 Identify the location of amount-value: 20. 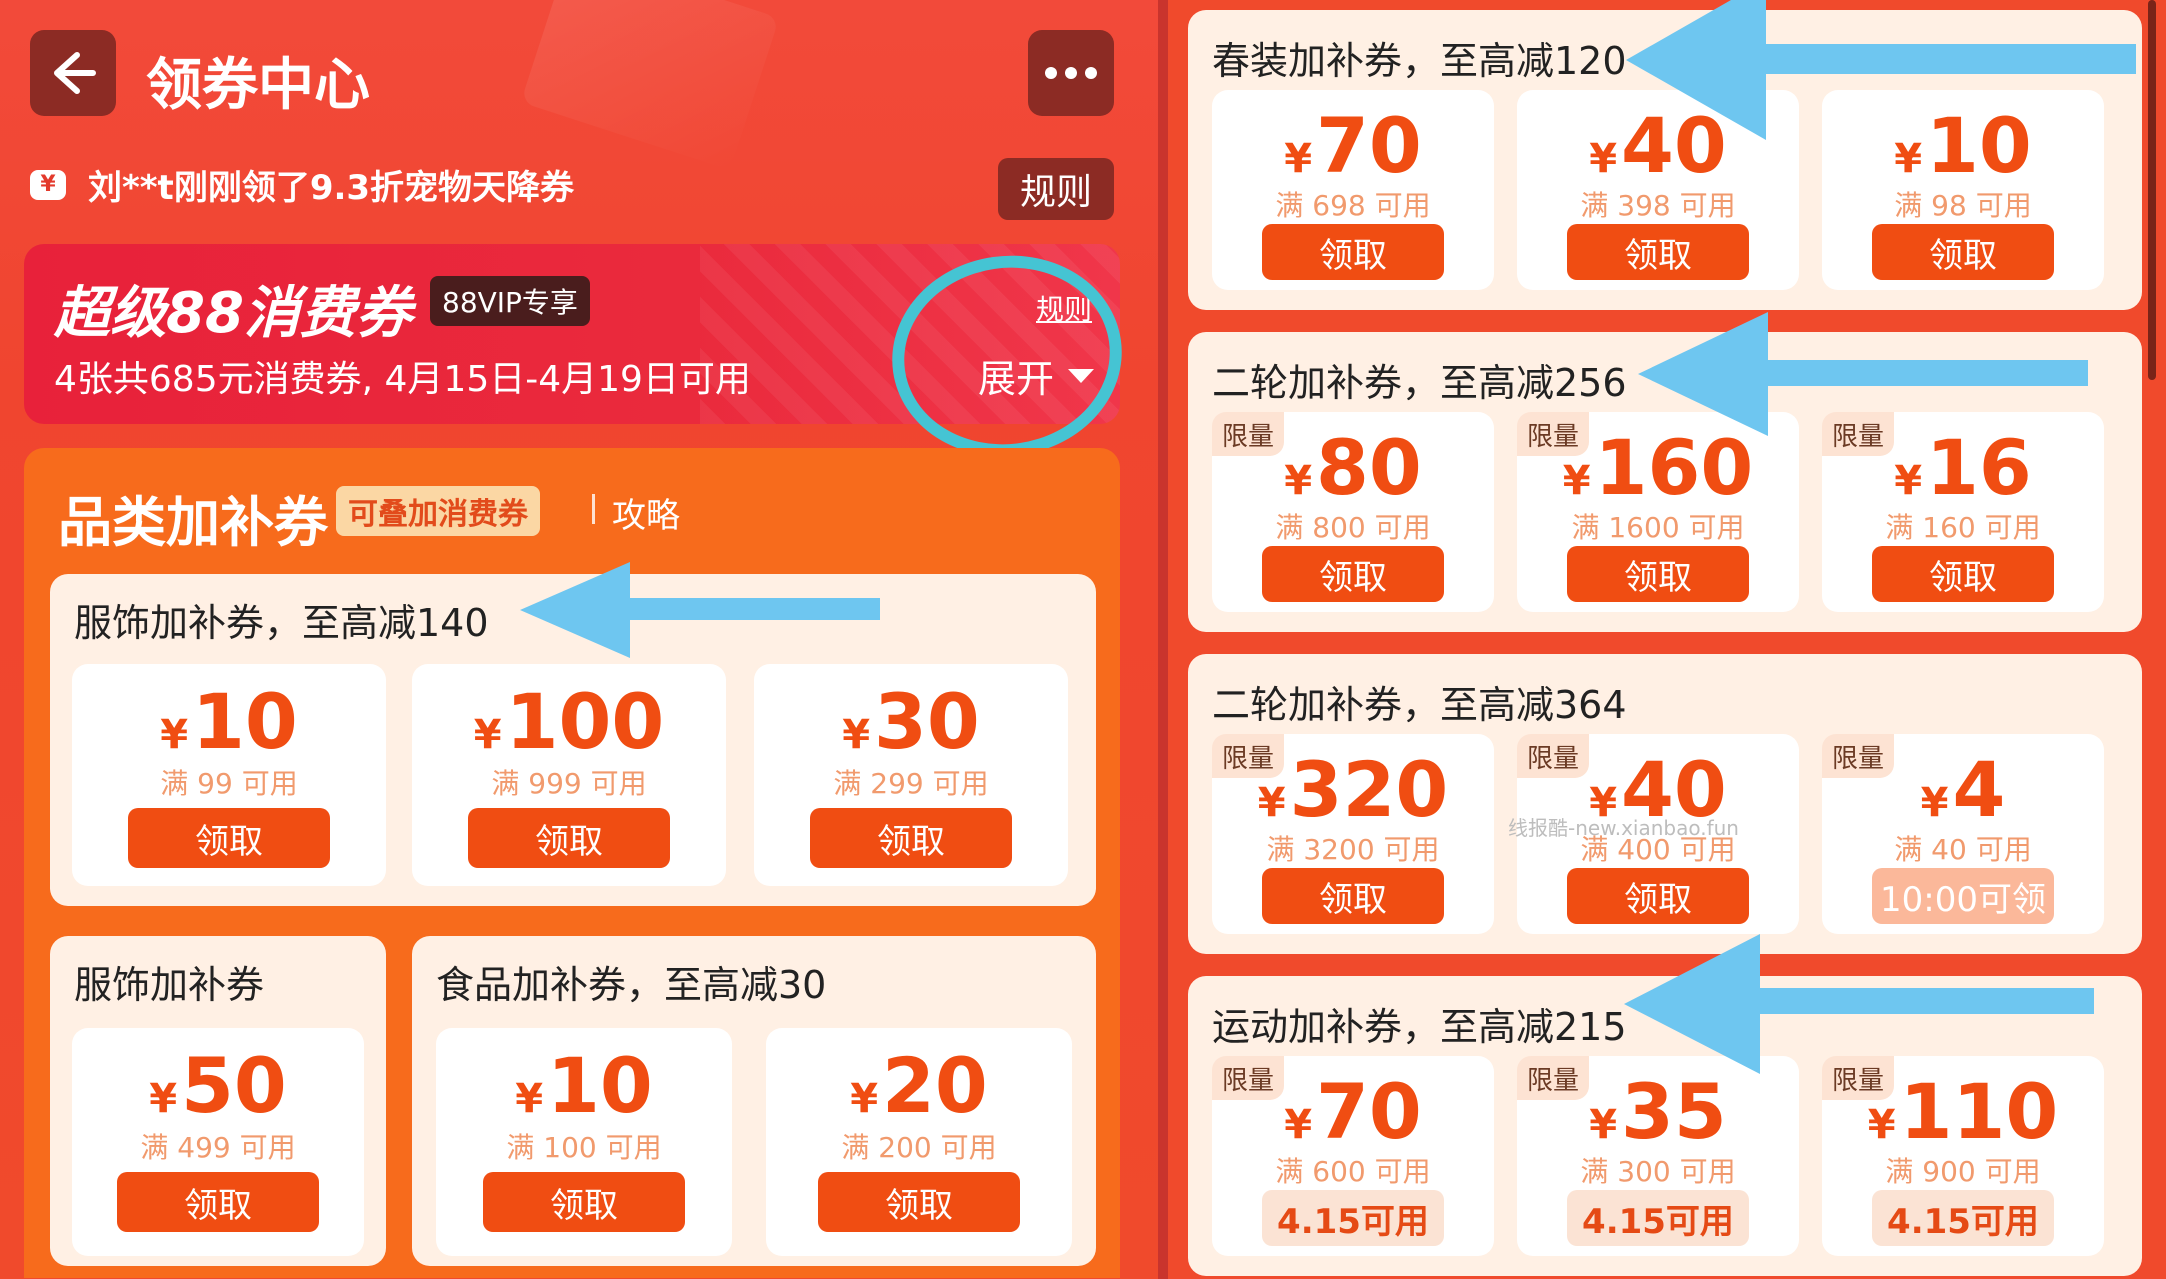
(935, 1085).